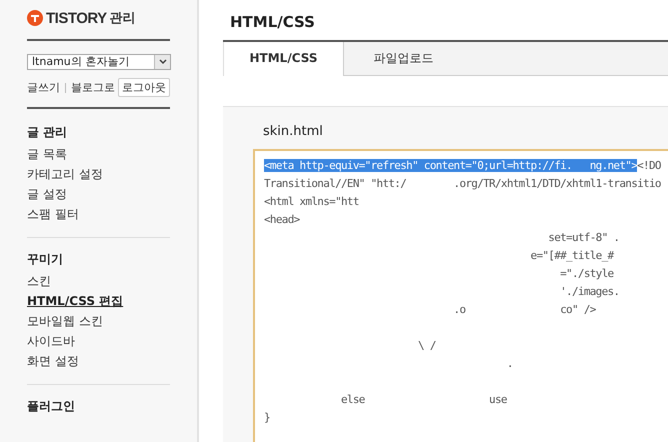 The width and height of the screenshot is (668, 442). I want to click on code-text: }, so click(267, 417).